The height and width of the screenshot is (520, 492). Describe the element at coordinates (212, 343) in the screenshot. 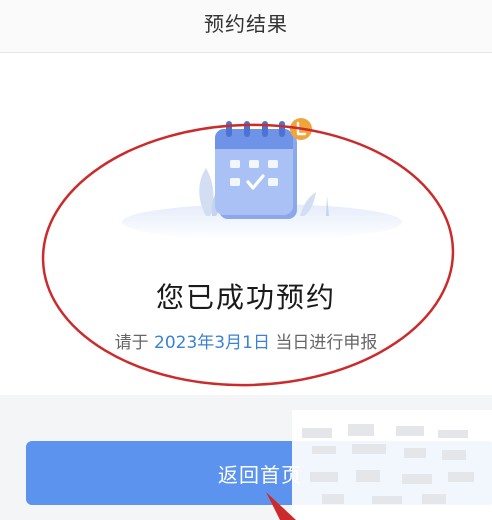

I see `appointment-date: 2023年3月1日` at that location.